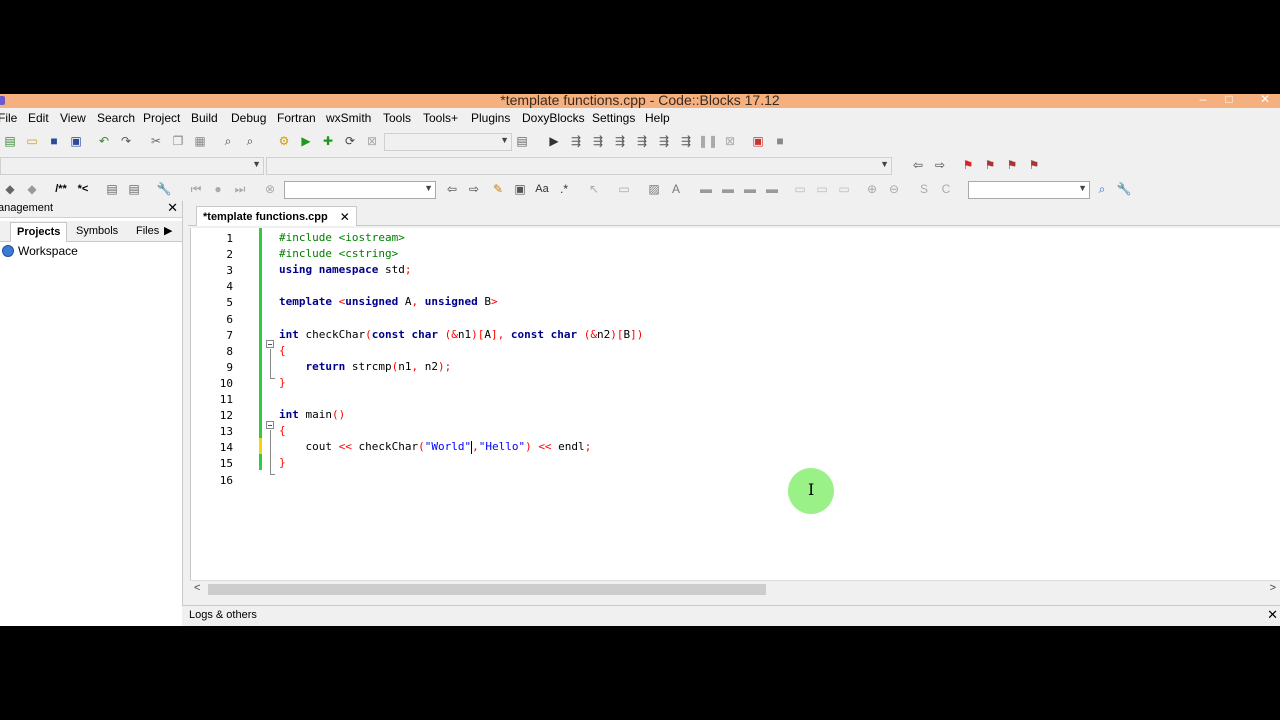 The height and width of the screenshot is (720, 1280). I want to click on menu-edit: Edit, so click(38, 118).